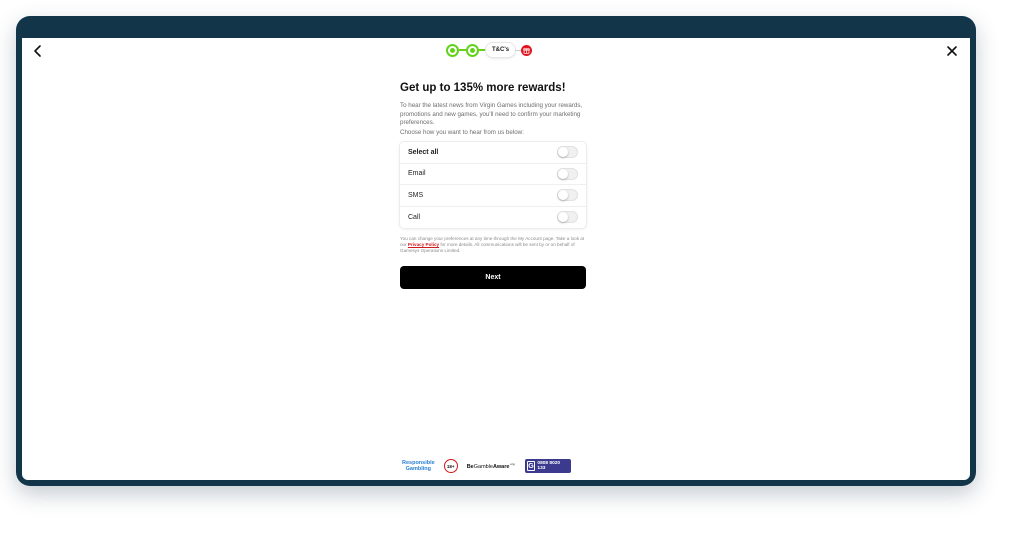  Describe the element at coordinates (493, 277) in the screenshot. I see `next-button: Next` at that location.